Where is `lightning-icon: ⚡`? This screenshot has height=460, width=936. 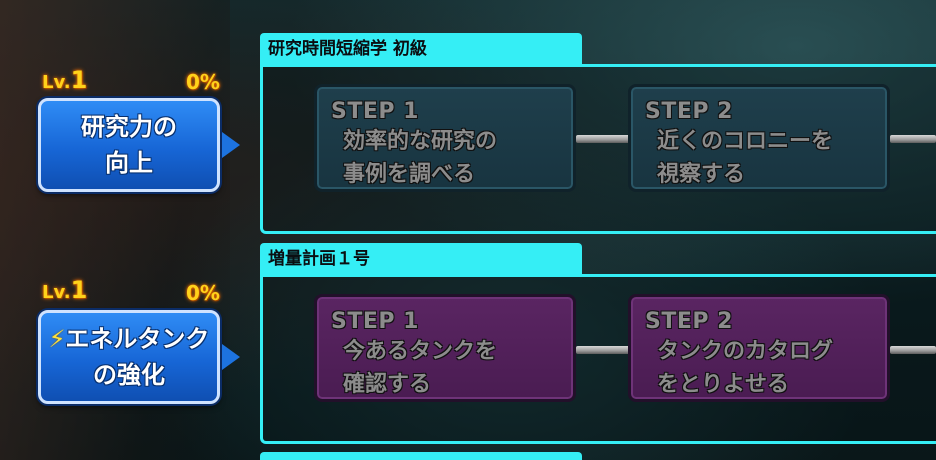
lightning-icon: ⚡ is located at coordinates (57, 339).